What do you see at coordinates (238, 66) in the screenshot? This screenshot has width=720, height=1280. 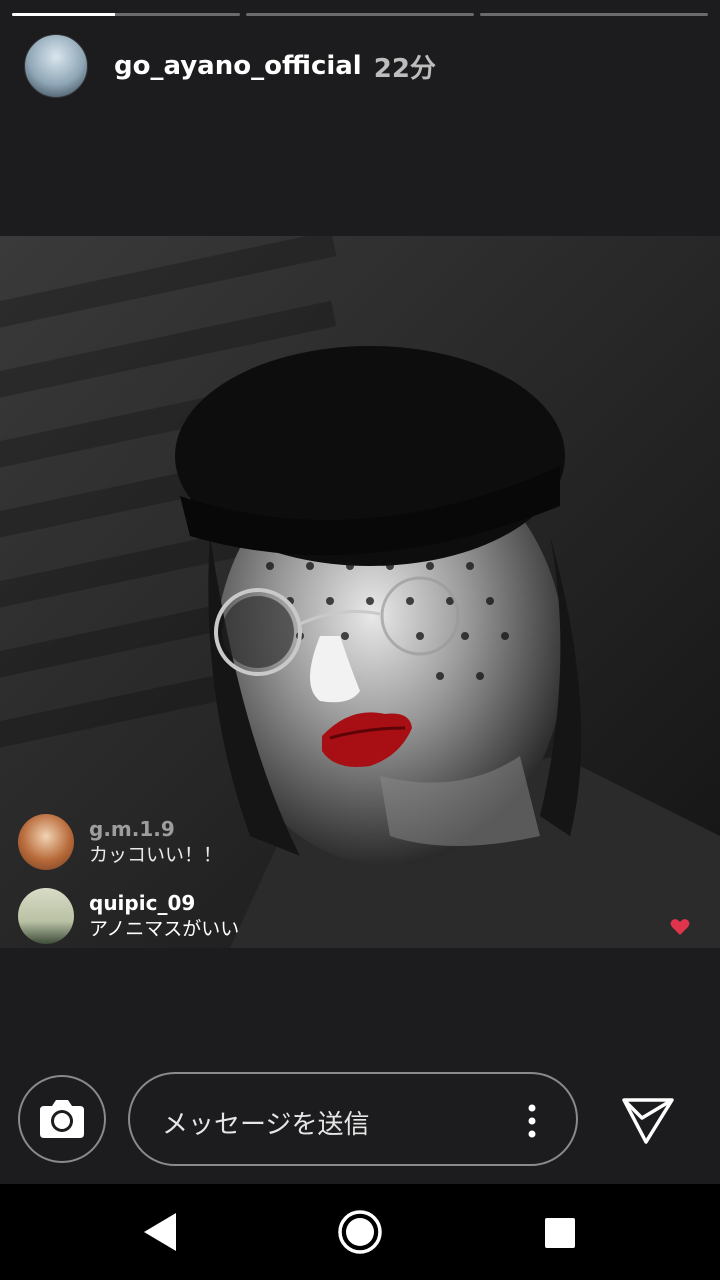 I see `username: go_ayano_official` at bounding box center [238, 66].